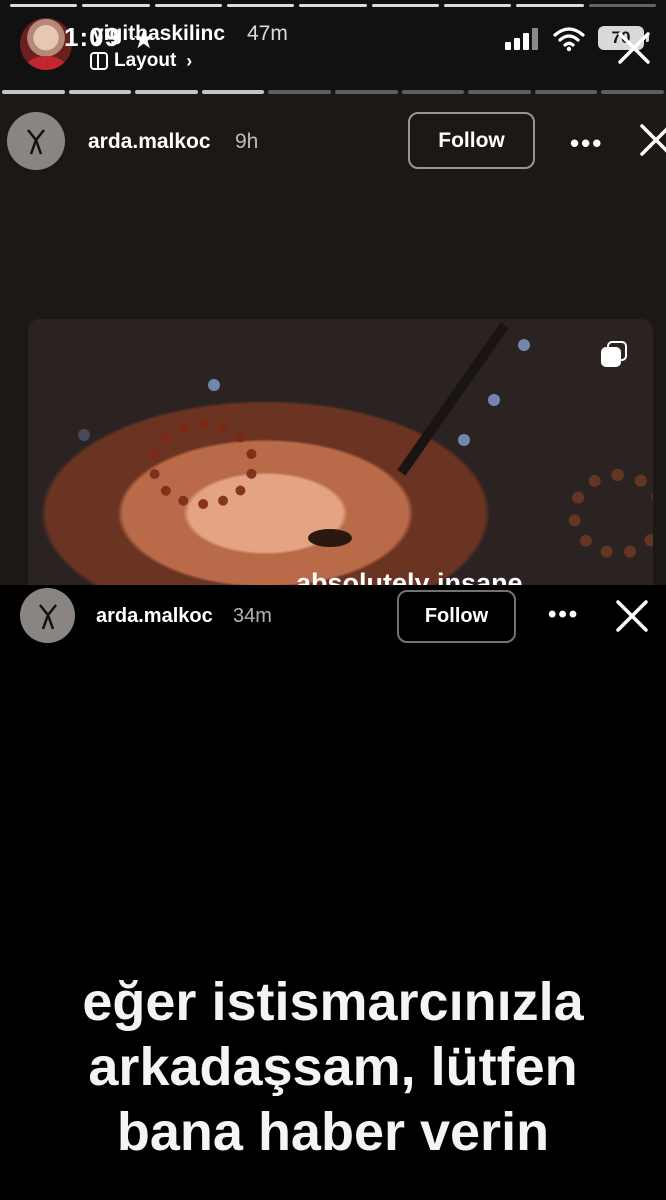  What do you see at coordinates (569, 39) in the screenshot?
I see `wifi-icon` at bounding box center [569, 39].